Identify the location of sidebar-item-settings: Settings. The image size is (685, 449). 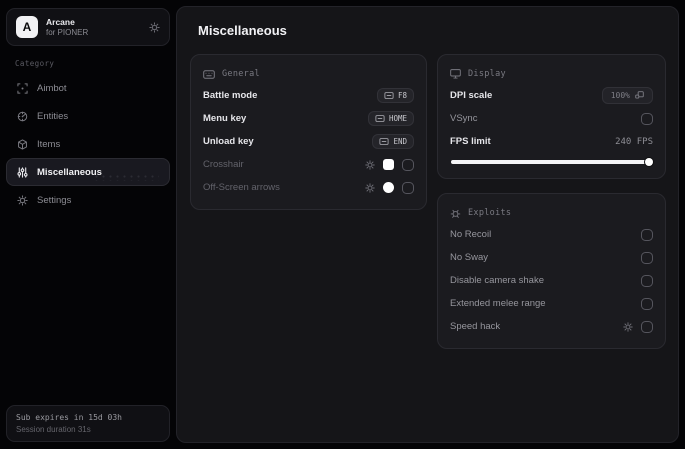
(88, 200).